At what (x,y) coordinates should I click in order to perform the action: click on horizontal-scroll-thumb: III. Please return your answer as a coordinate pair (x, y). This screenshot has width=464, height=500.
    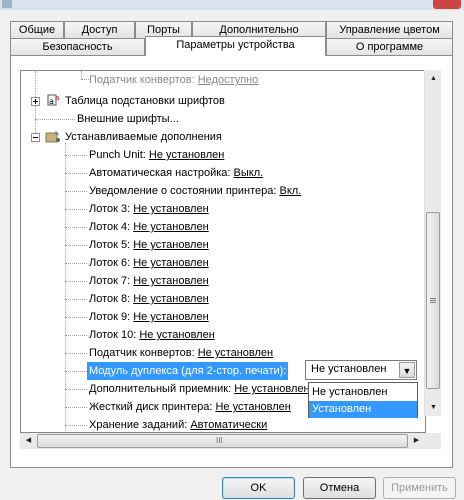
    Looking at the image, I should click on (222, 441).